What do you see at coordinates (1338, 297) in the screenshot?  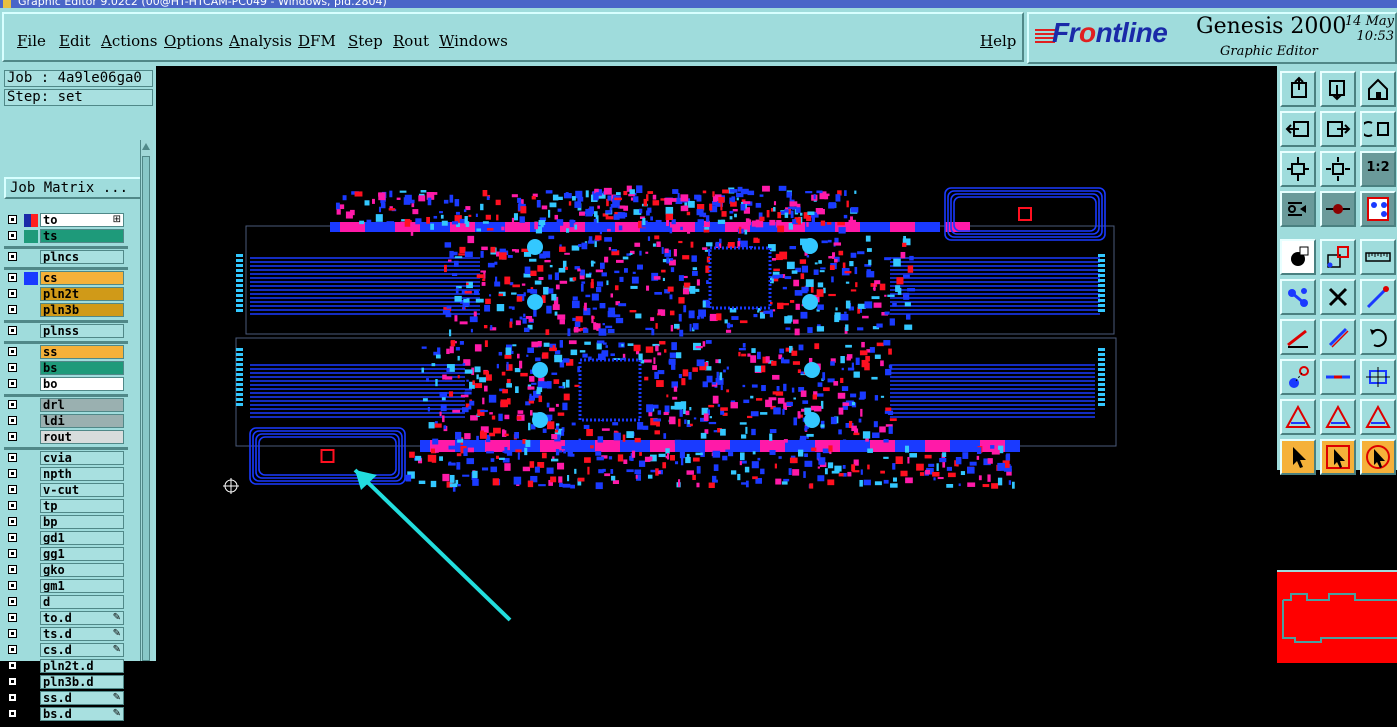 I see `tool-cross` at bounding box center [1338, 297].